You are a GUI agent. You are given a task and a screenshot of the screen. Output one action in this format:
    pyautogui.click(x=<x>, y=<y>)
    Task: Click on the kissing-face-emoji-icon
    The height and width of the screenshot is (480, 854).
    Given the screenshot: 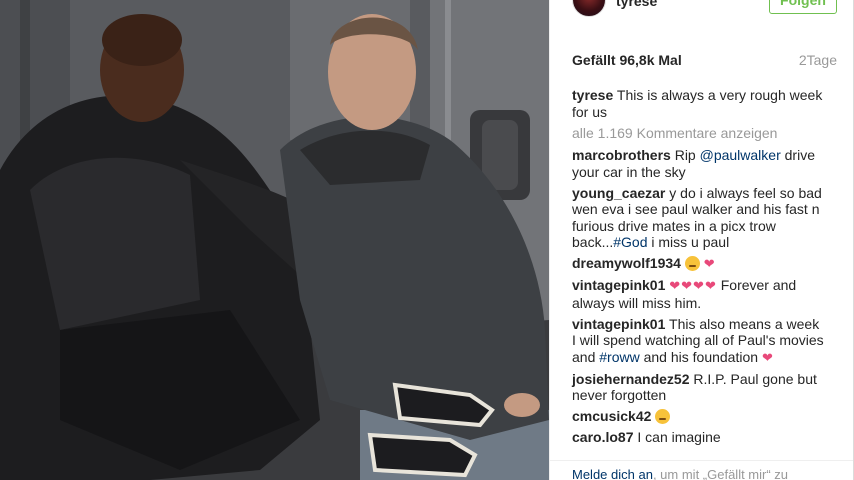 What is the action you would take?
    pyautogui.click(x=663, y=416)
    